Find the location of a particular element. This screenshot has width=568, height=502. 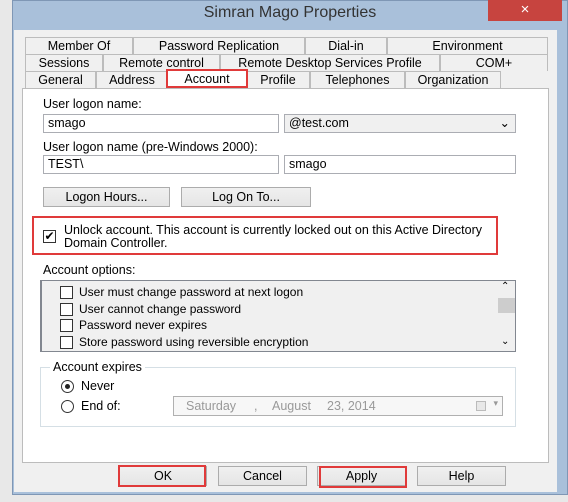

tab-organization: Organization is located at coordinates (453, 79).